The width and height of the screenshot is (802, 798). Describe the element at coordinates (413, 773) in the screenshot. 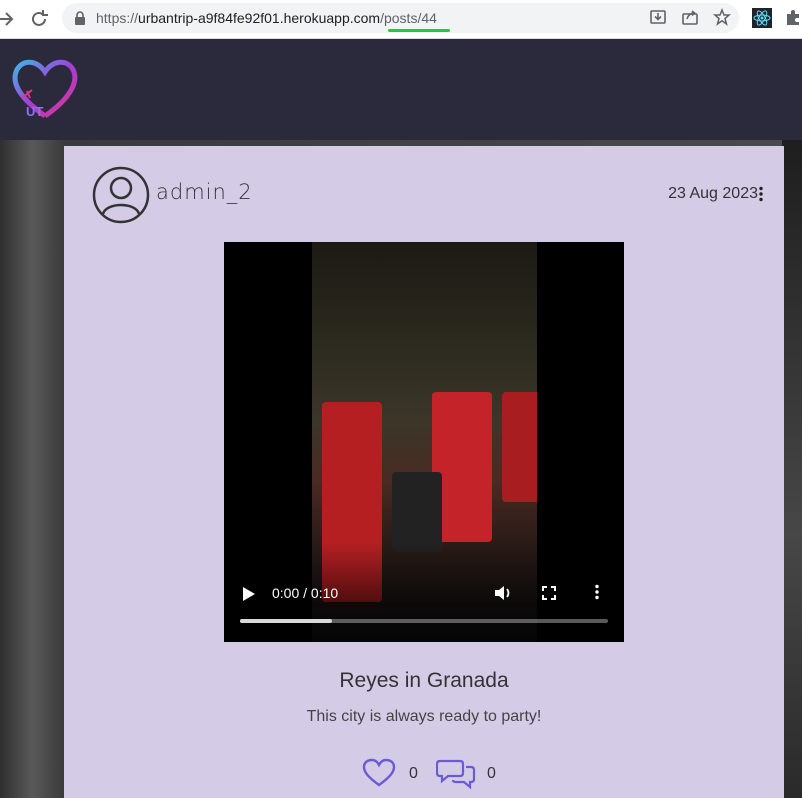

I see `like-count: 0` at that location.